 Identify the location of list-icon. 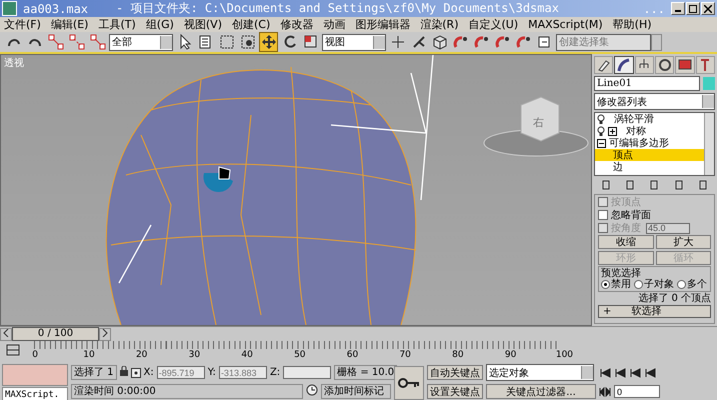
(206, 42).